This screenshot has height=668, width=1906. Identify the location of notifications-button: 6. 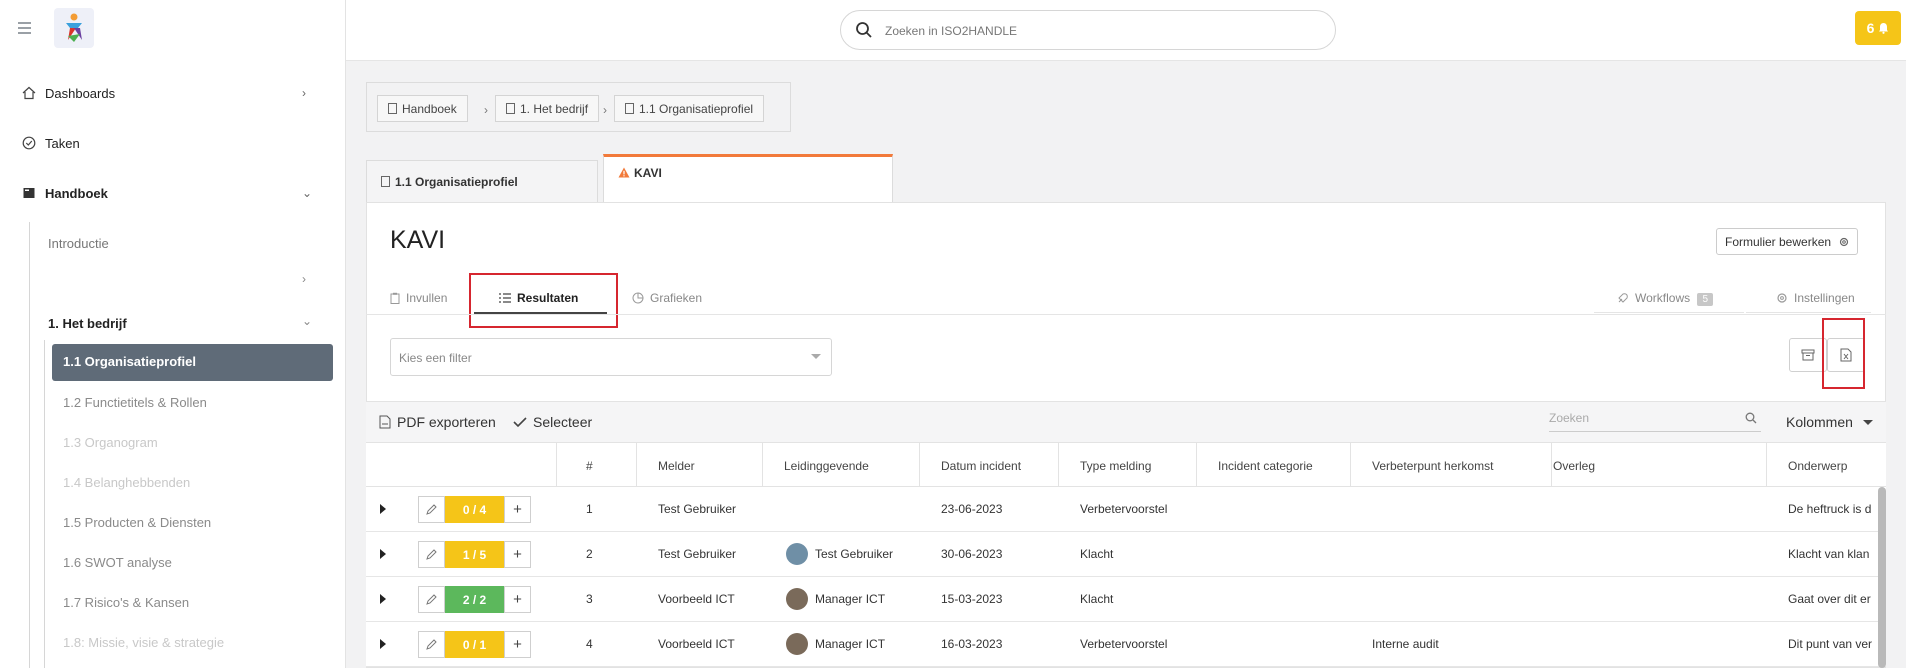
(1878, 28).